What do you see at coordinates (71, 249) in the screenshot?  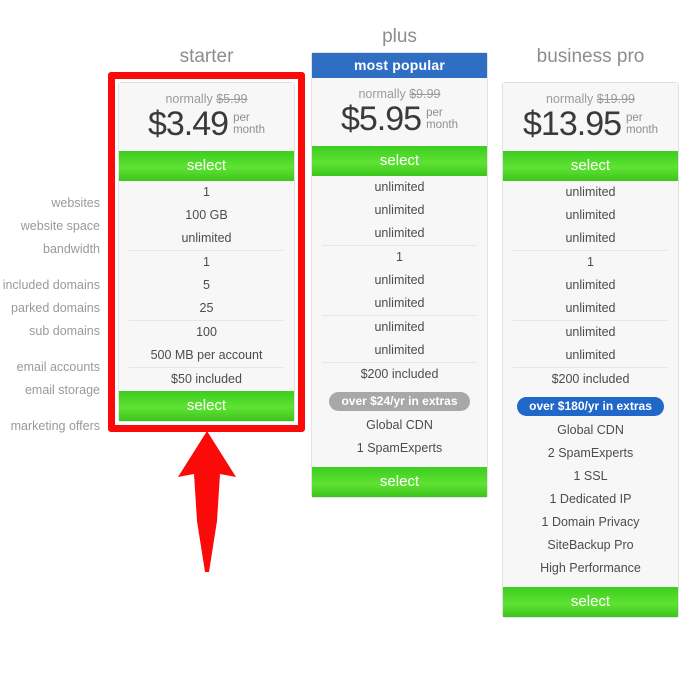 I see `feature-label: bandwidth` at bounding box center [71, 249].